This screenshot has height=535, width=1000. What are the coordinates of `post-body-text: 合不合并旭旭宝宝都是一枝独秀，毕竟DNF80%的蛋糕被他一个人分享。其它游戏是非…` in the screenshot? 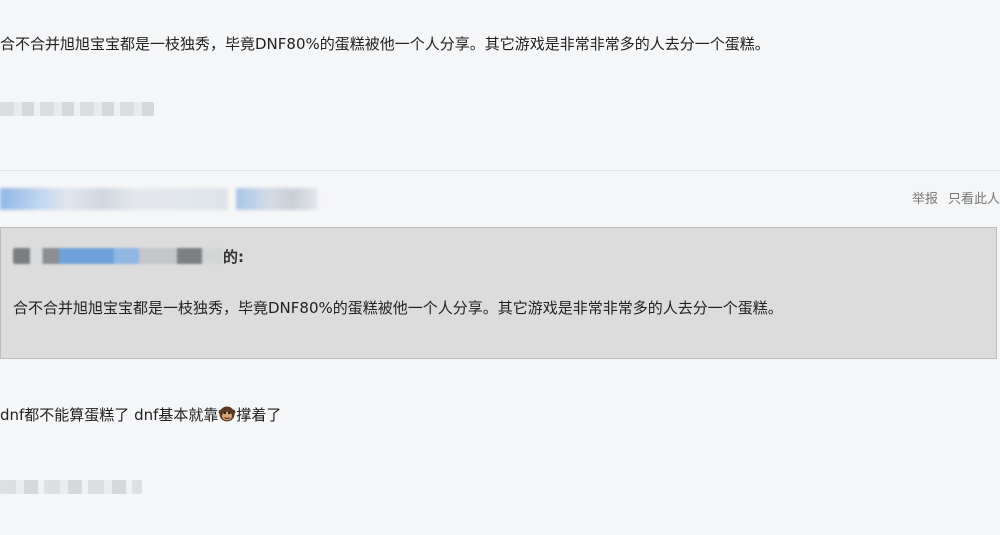 It's located at (385, 44).